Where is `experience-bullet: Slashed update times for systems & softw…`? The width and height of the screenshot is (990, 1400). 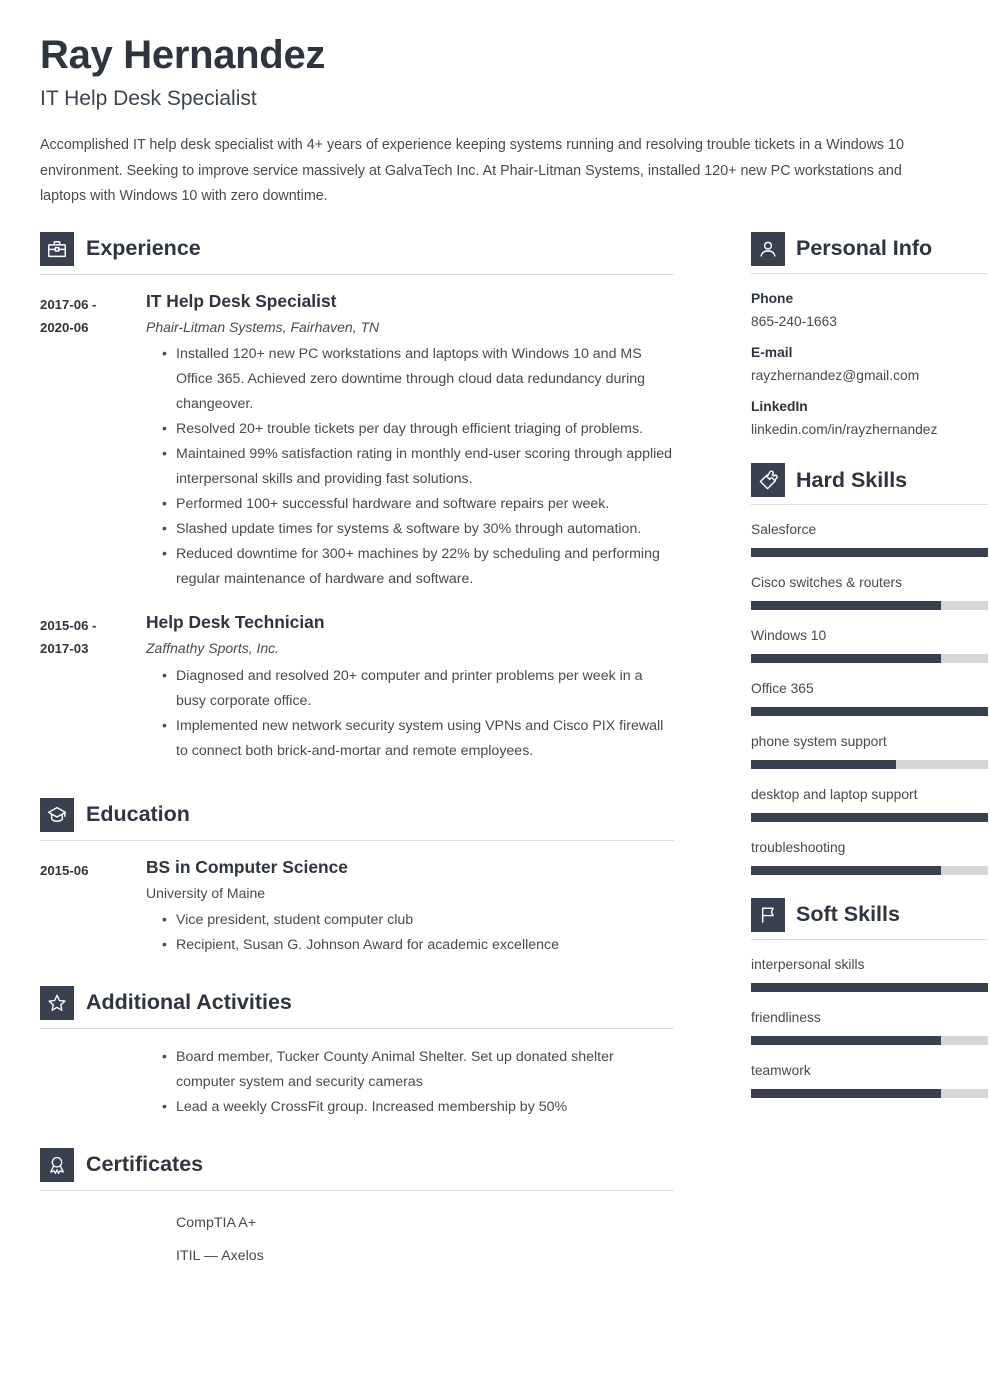 experience-bullet: Slashed update times for systems & softw… is located at coordinates (418, 529).